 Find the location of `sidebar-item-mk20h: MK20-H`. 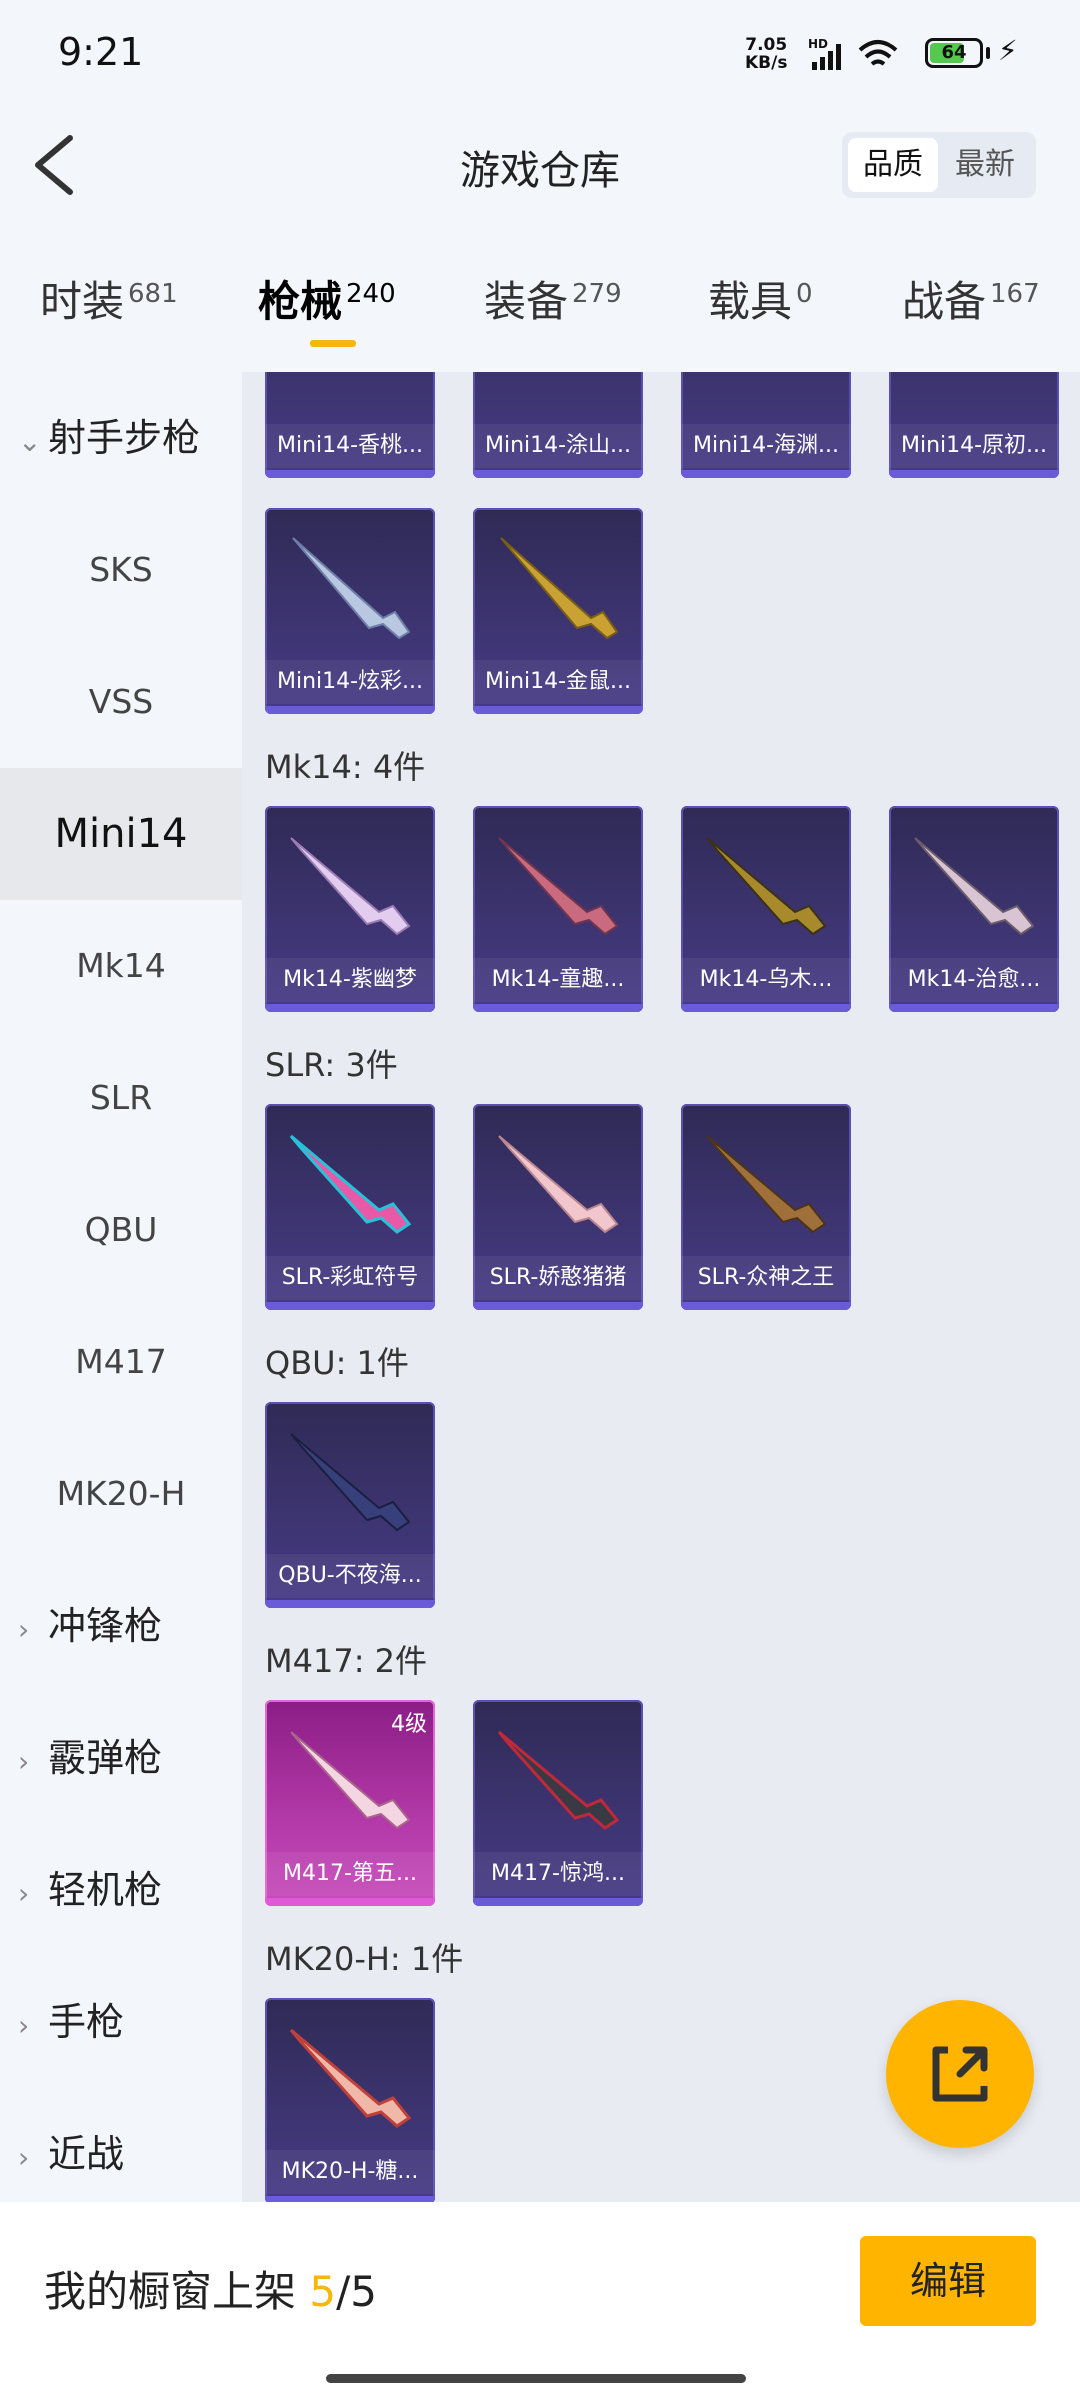

sidebar-item-mk20h: MK20-H is located at coordinates (121, 1494).